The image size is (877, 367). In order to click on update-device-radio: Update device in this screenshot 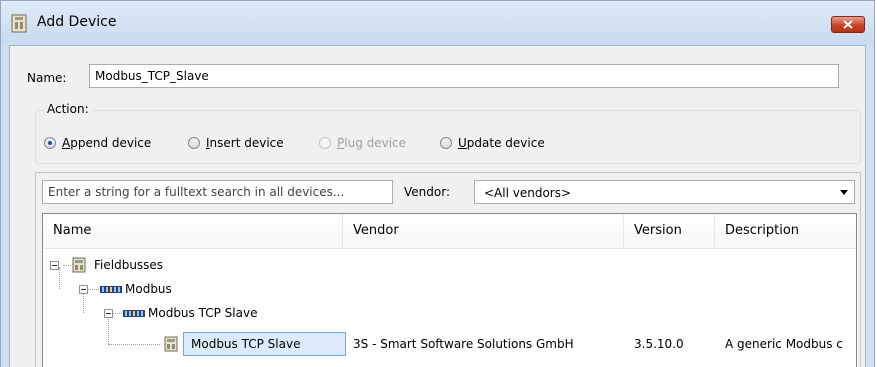, I will do `click(492, 143)`.